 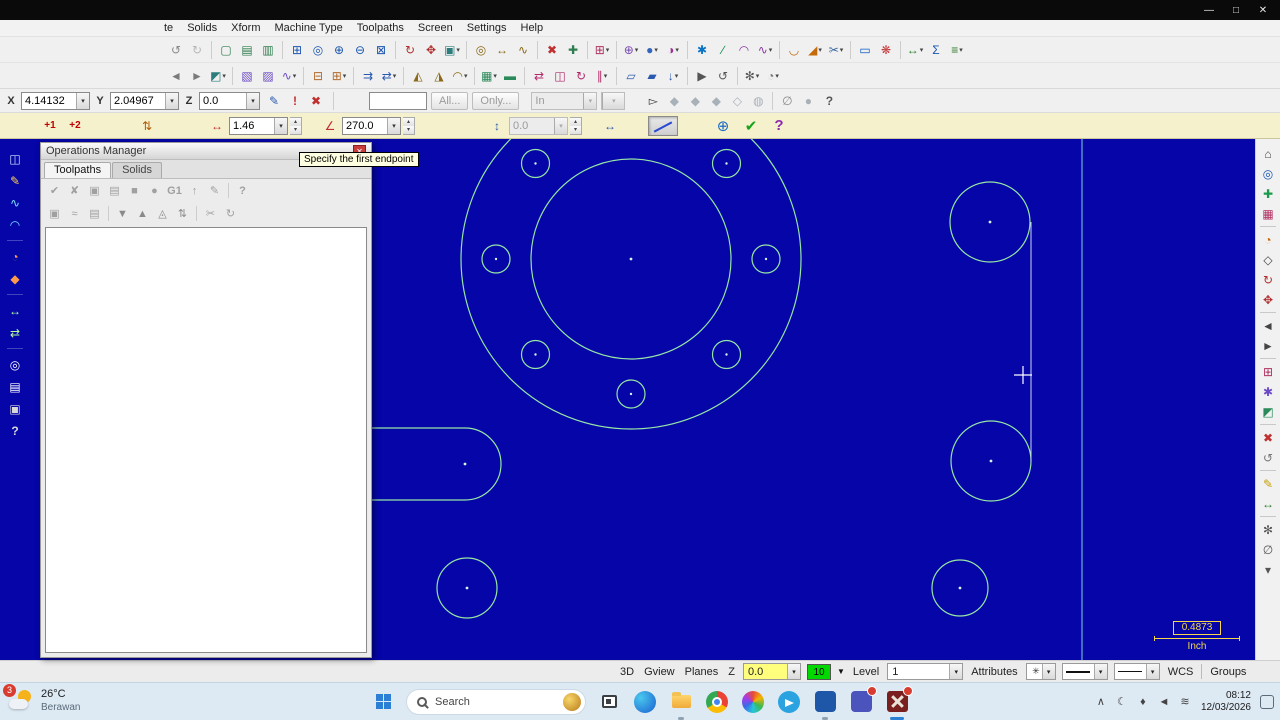 What do you see at coordinates (1048, 671) in the screenshot?
I see `point-style-dropdown-arrow-icon: ▾` at bounding box center [1048, 671].